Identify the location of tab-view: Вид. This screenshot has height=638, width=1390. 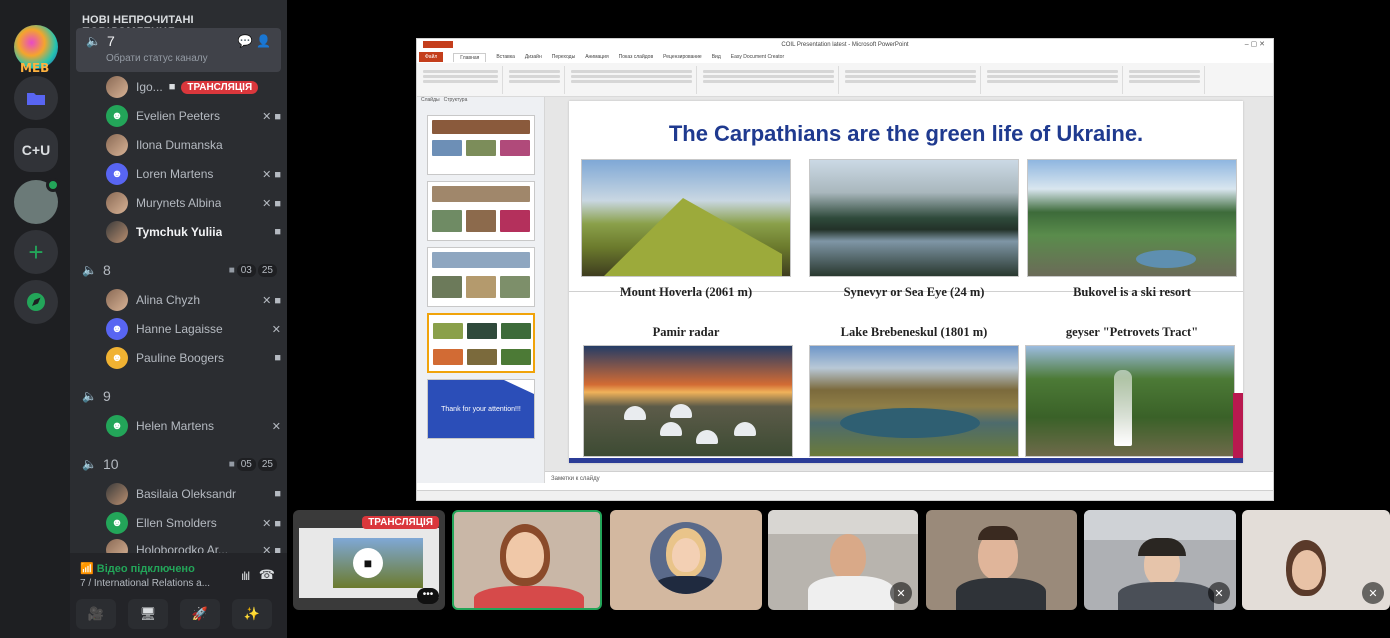
(716, 57).